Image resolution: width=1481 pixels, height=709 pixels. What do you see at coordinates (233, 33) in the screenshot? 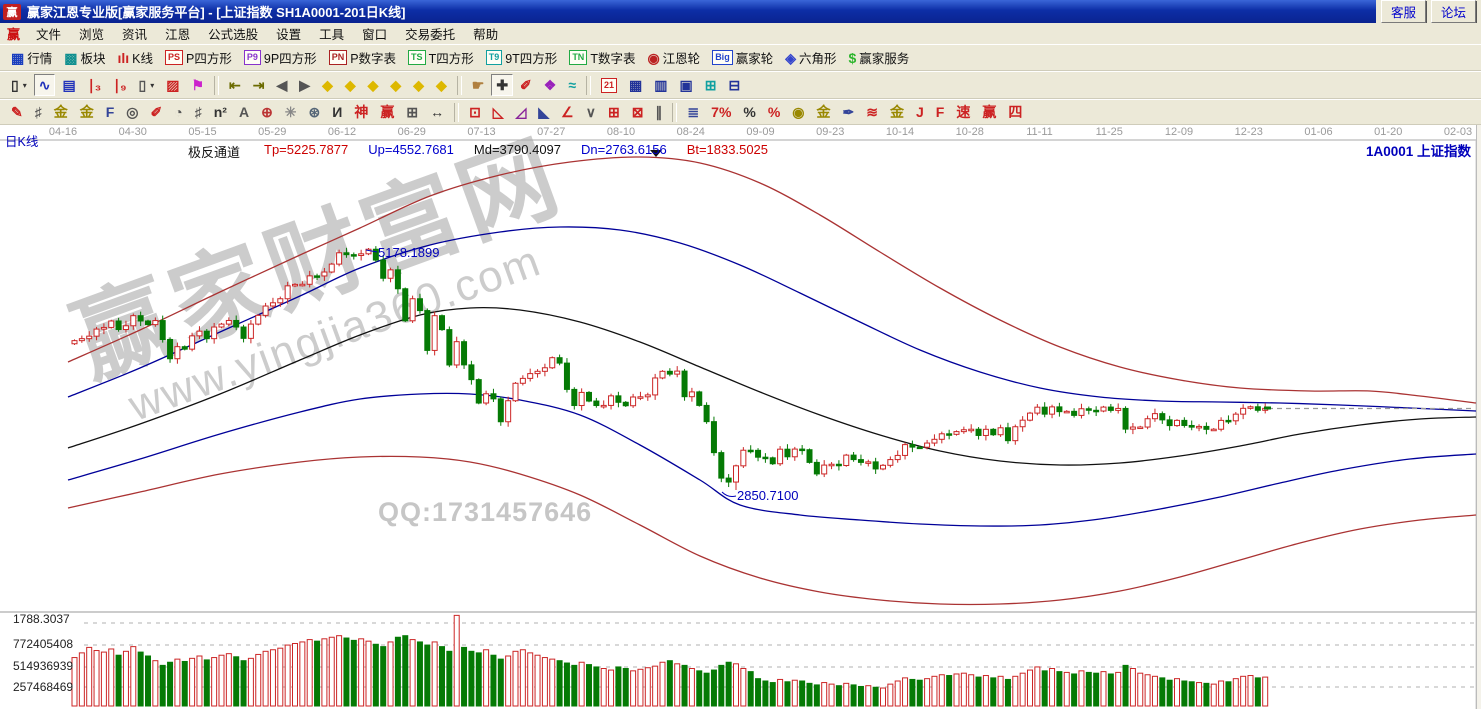
I see `menu-item-4: 公式选股` at bounding box center [233, 33].